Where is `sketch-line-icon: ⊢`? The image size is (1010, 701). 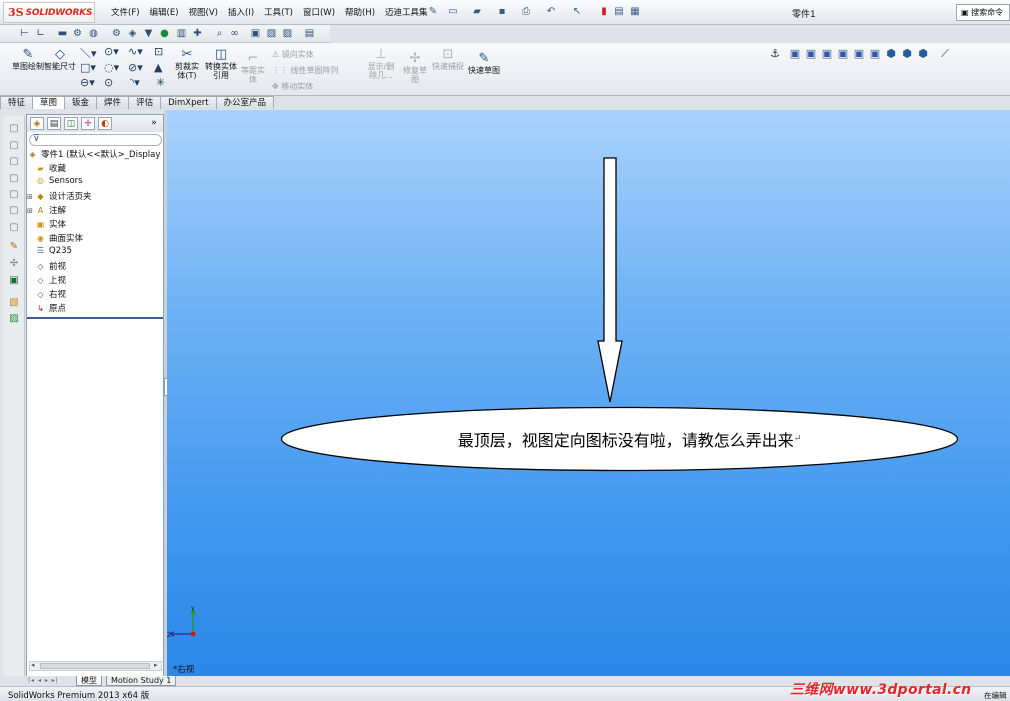
sketch-line-icon: ⊢ is located at coordinates (24, 33).